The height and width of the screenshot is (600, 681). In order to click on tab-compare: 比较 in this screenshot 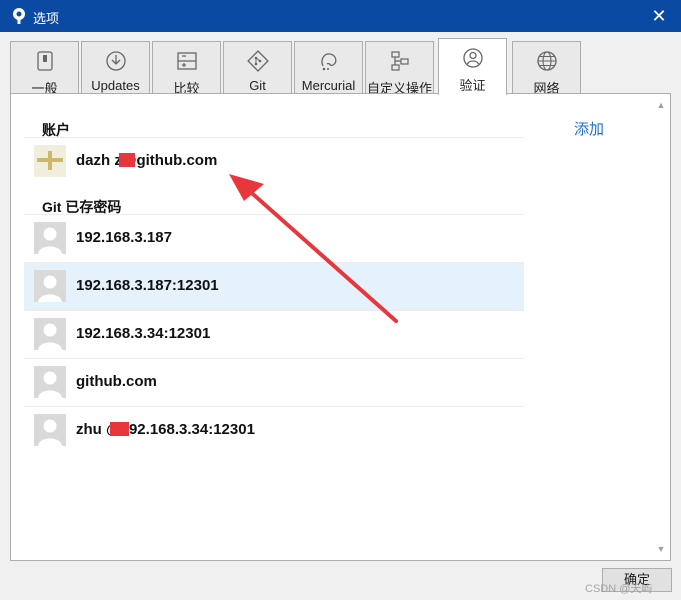, I will do `click(186, 68)`.